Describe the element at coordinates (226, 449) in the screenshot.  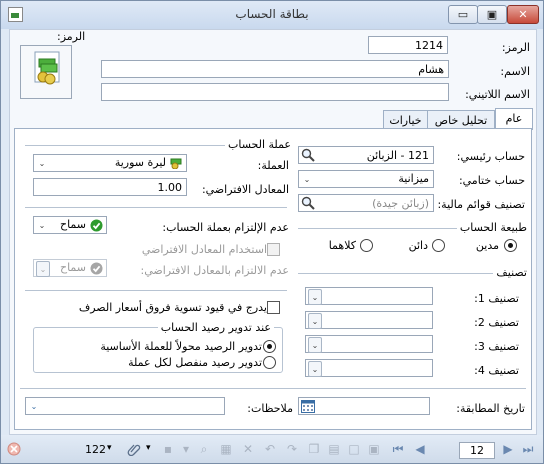
I see `grid-icon: ▦` at that location.